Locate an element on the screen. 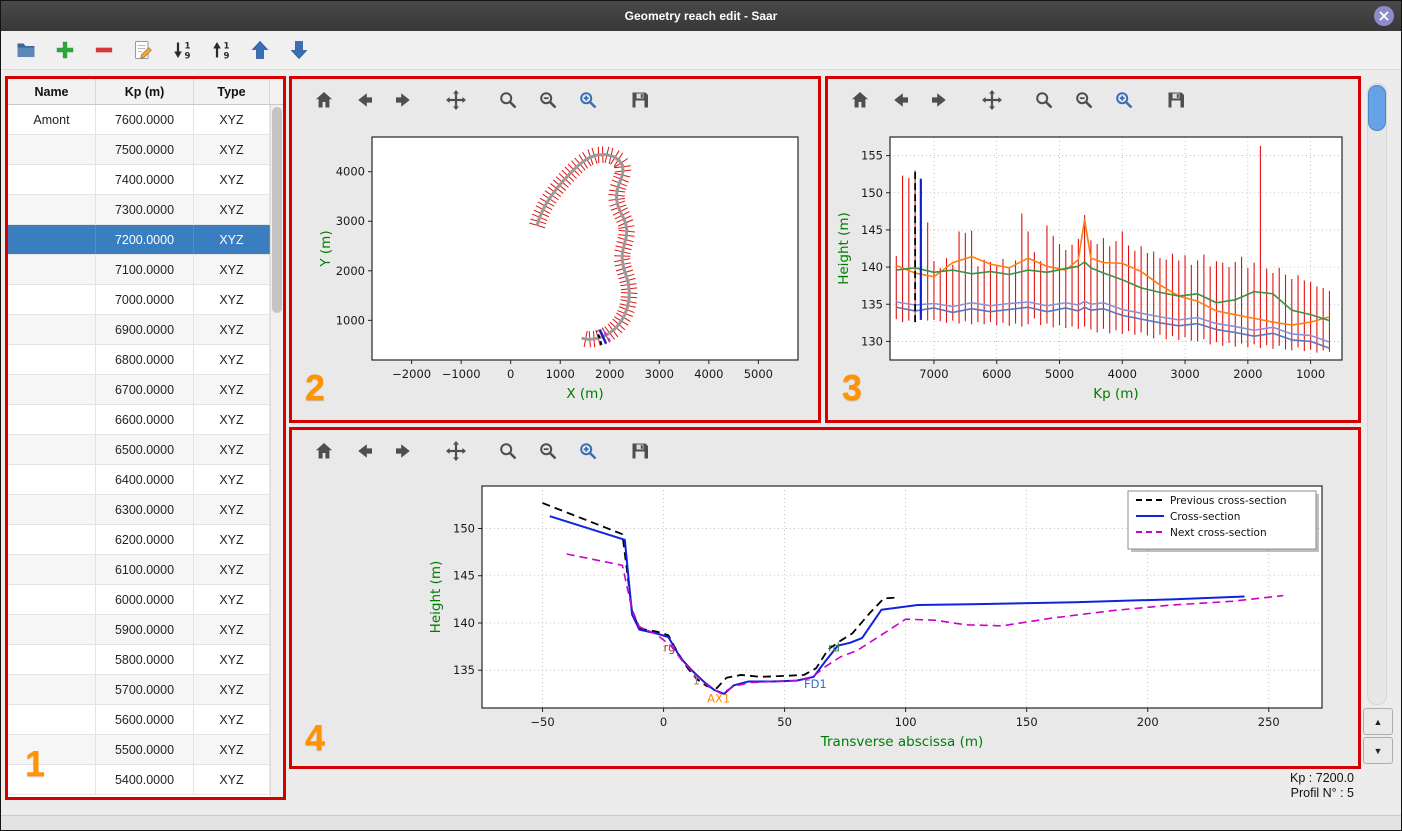 The image size is (1402, 831). table-row: 6000.0000 XYZ is located at coordinates (139, 600).